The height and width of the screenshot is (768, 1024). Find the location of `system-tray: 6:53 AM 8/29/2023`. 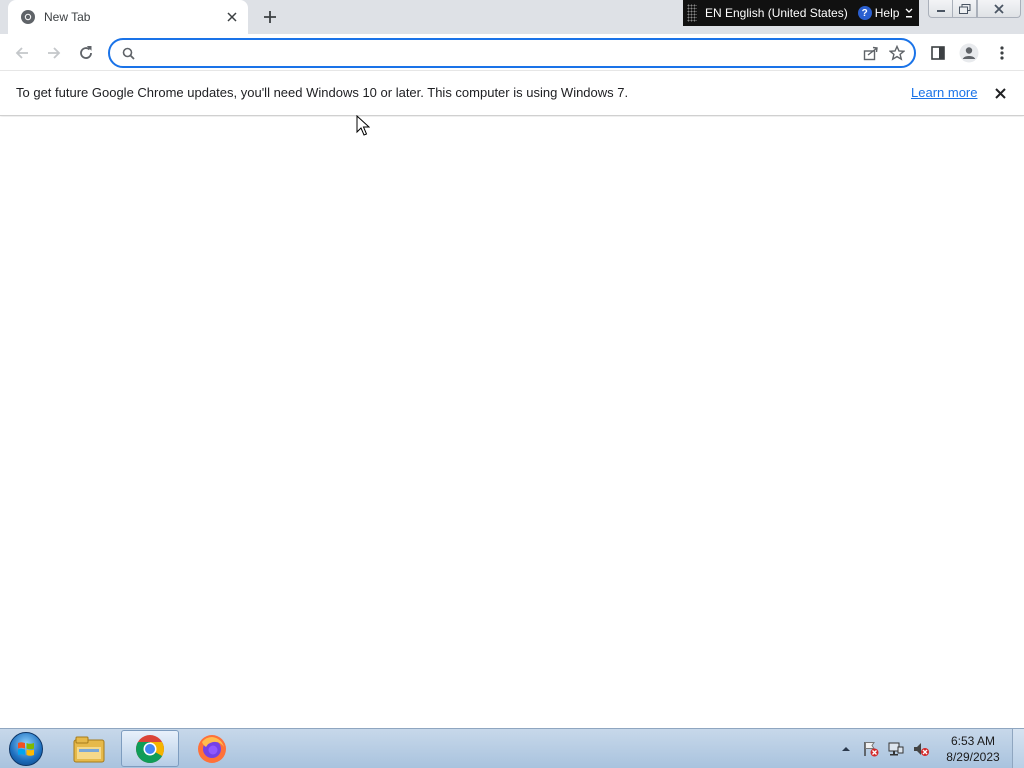

system-tray: 6:53 AM 8/29/2023 is located at coordinates (928, 748).